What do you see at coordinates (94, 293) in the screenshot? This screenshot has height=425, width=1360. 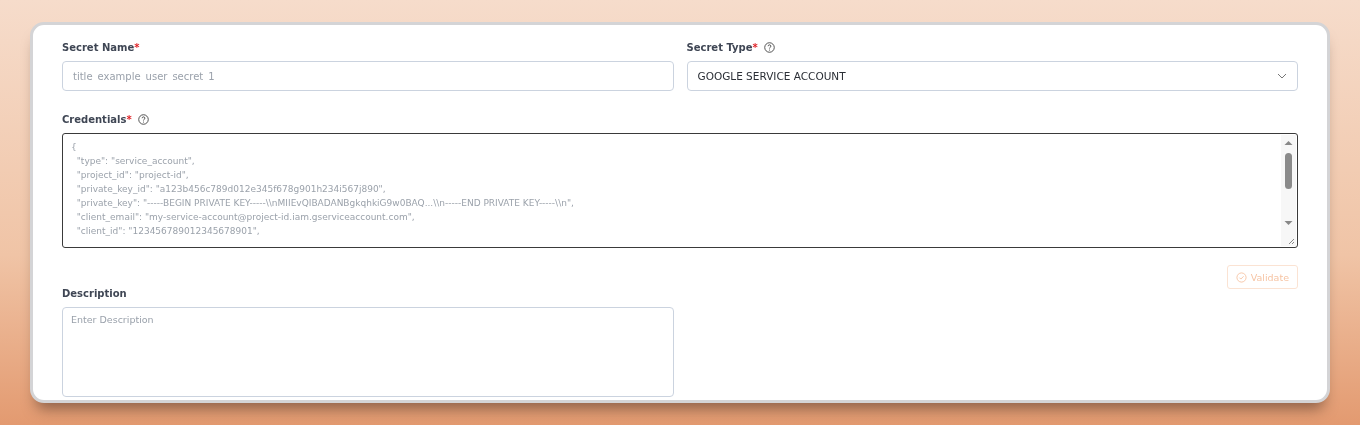 I see `field-label: Description` at bounding box center [94, 293].